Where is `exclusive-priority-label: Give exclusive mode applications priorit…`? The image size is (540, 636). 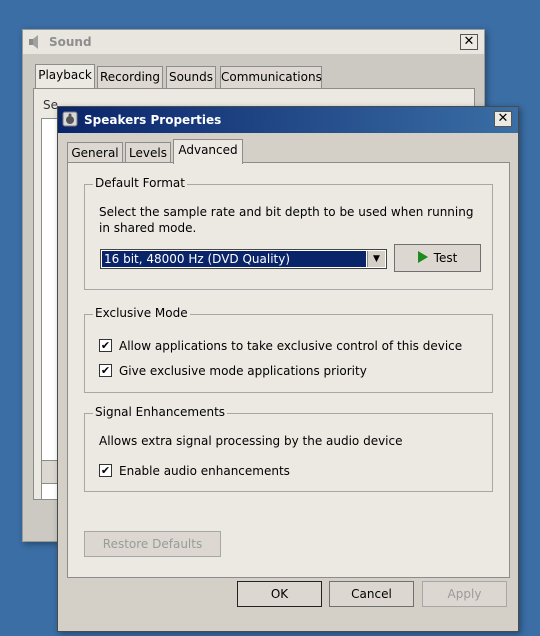 exclusive-priority-label: Give exclusive mode applications priorit… is located at coordinates (243, 371).